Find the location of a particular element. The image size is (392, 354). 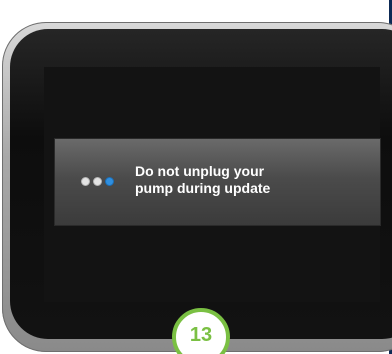

step-number: 13 is located at coordinates (201, 335).